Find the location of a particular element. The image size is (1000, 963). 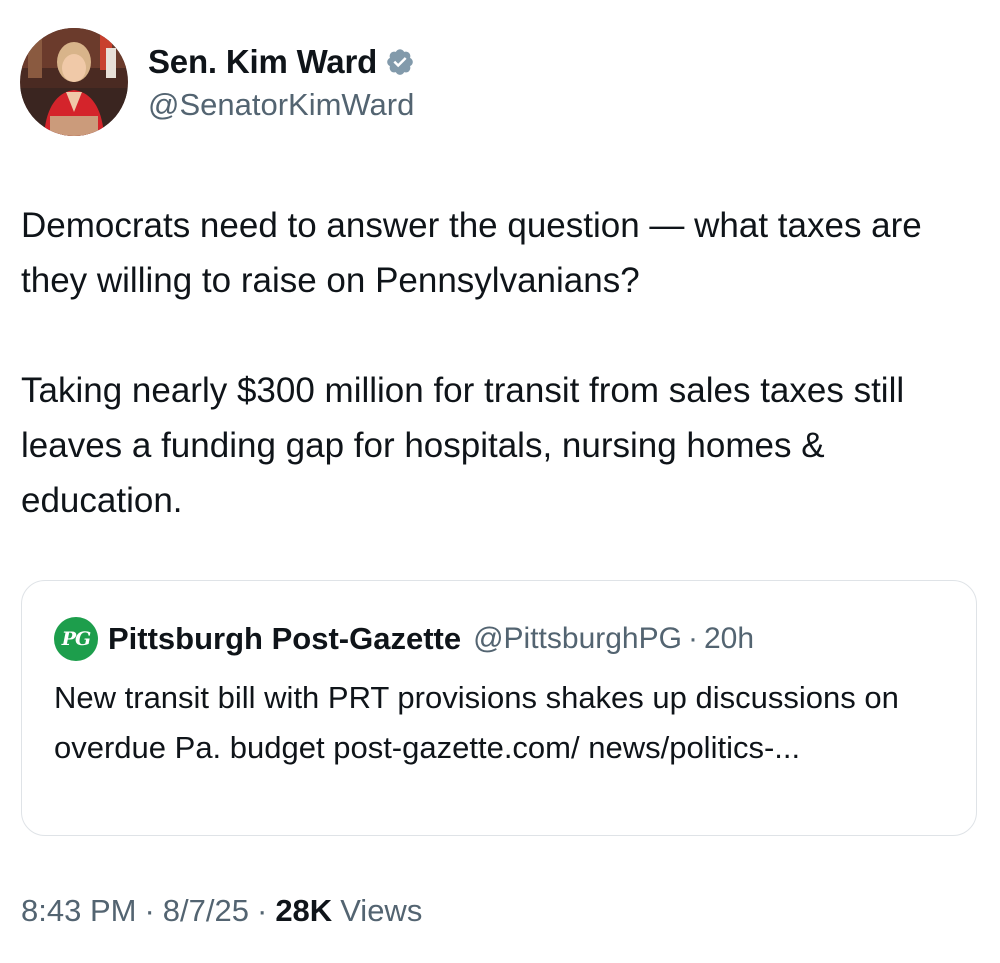

views-count: 28K is located at coordinates (303, 911).